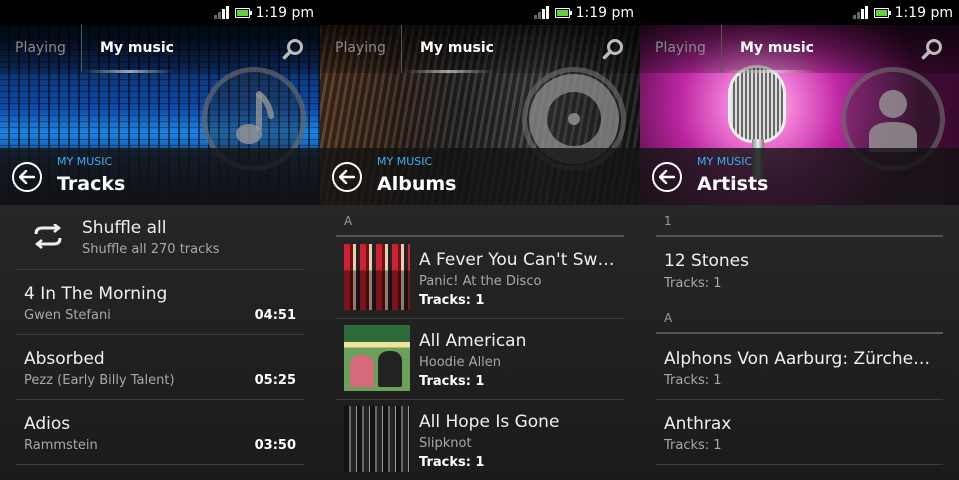 This screenshot has width=959, height=480. I want to click on section-header: 1, so click(668, 221).